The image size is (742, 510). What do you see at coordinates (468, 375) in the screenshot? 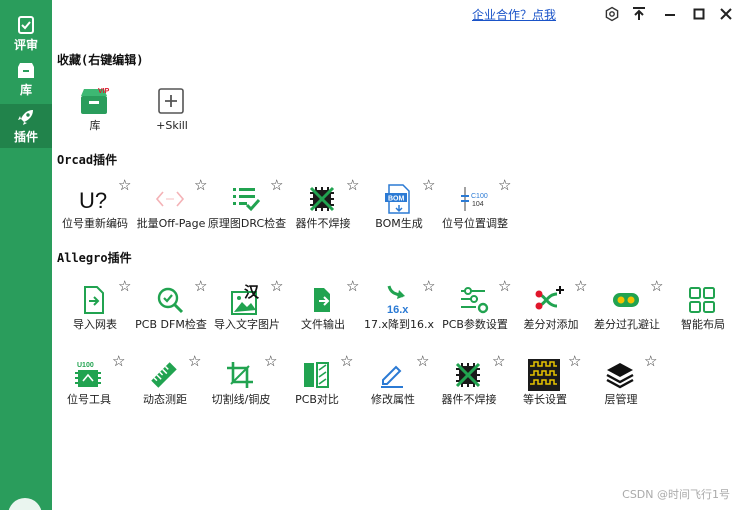
I see `no-solder-icon` at bounding box center [468, 375].